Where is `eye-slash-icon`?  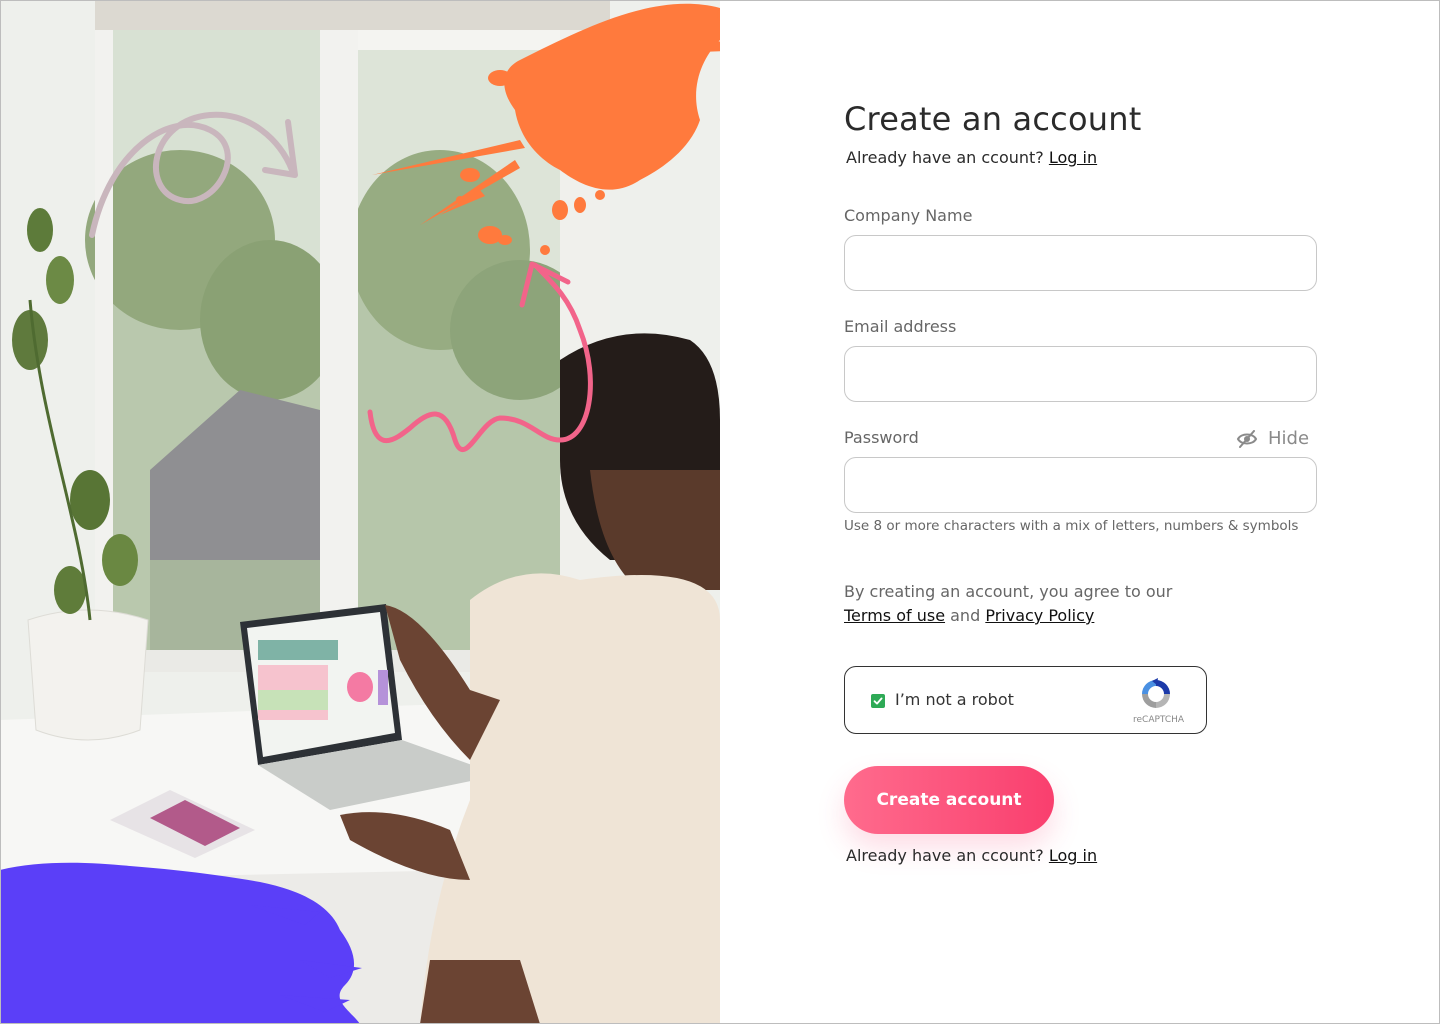 eye-slash-icon is located at coordinates (1247, 438).